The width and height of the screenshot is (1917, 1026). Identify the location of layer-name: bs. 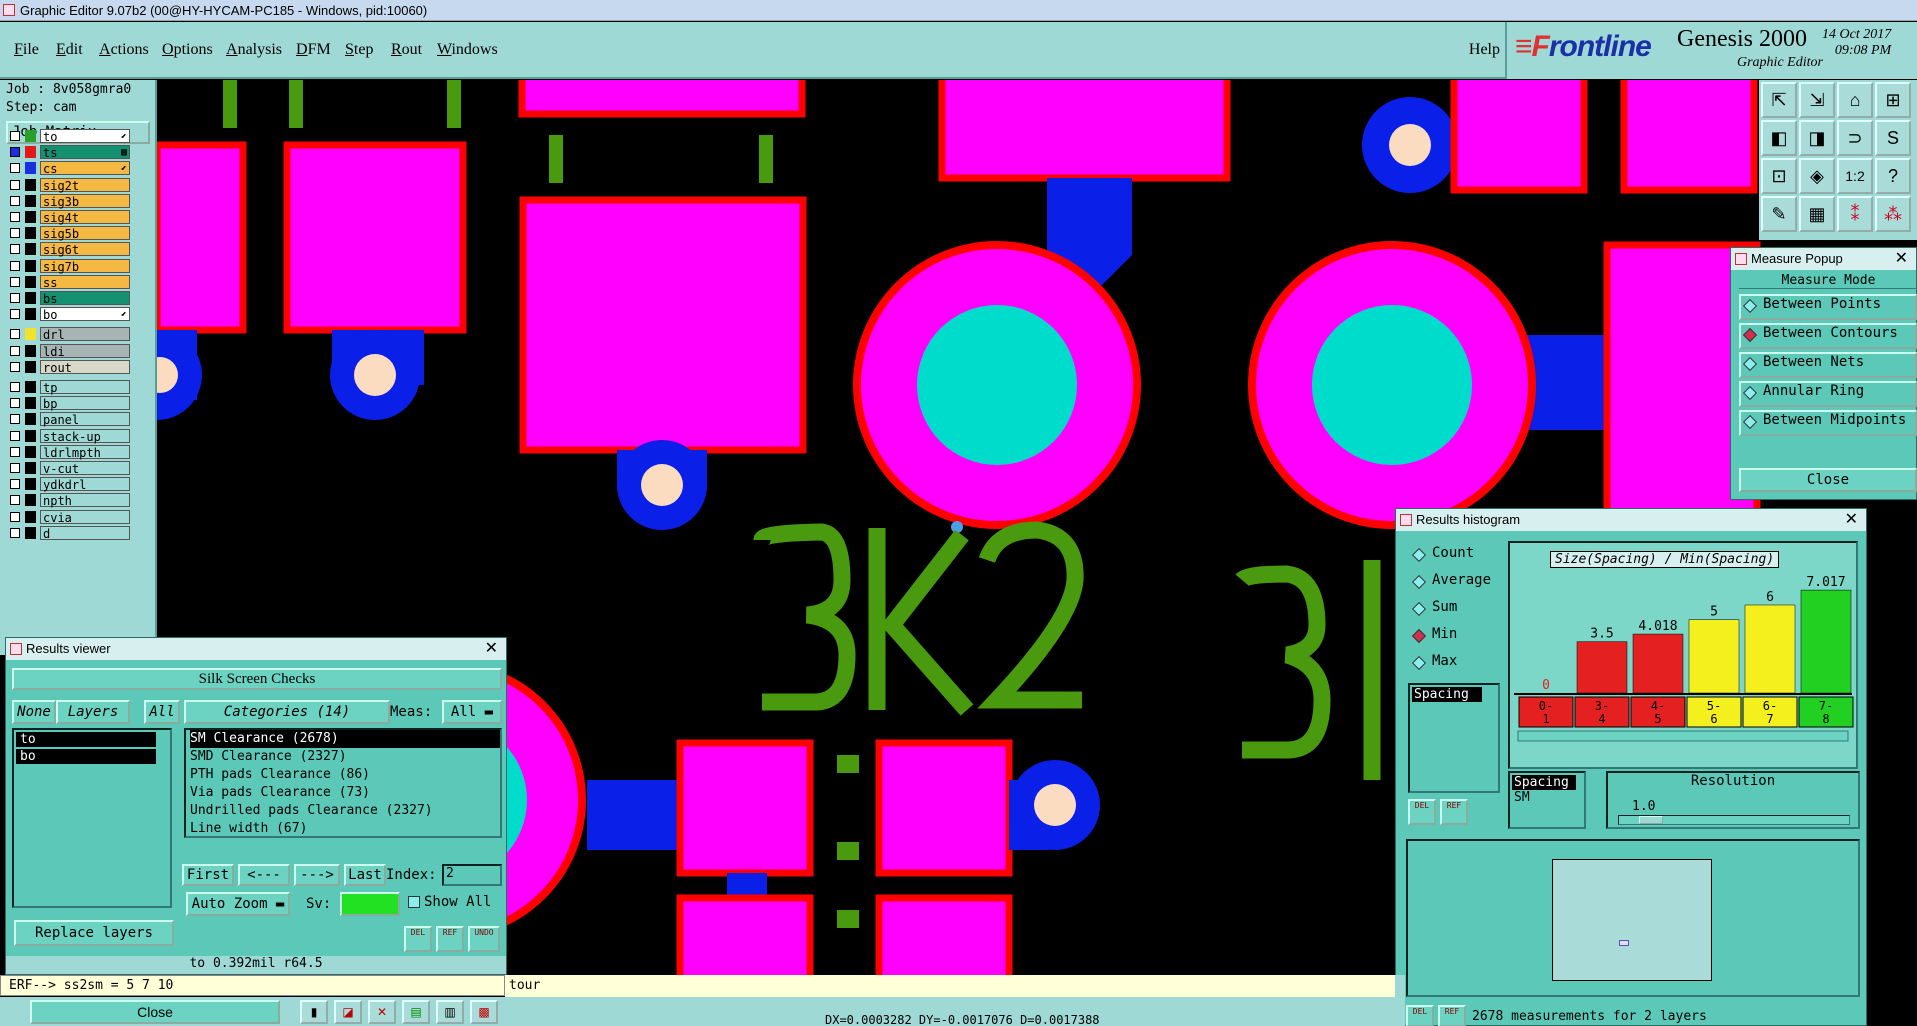
(85, 298).